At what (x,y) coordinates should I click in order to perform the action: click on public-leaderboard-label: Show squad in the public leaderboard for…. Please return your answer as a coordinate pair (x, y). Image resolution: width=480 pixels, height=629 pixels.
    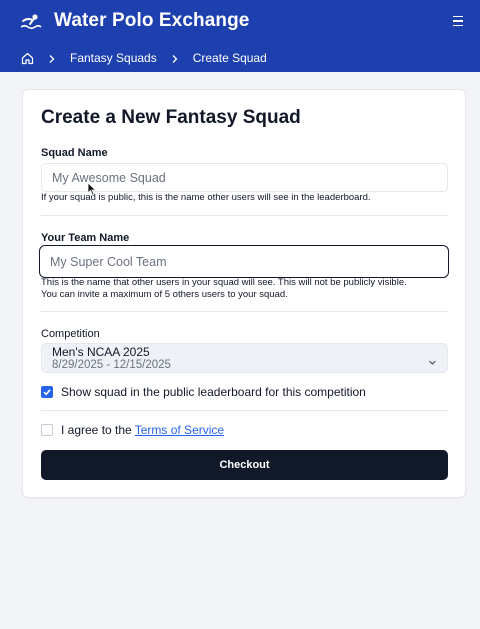
    Looking at the image, I should click on (213, 392).